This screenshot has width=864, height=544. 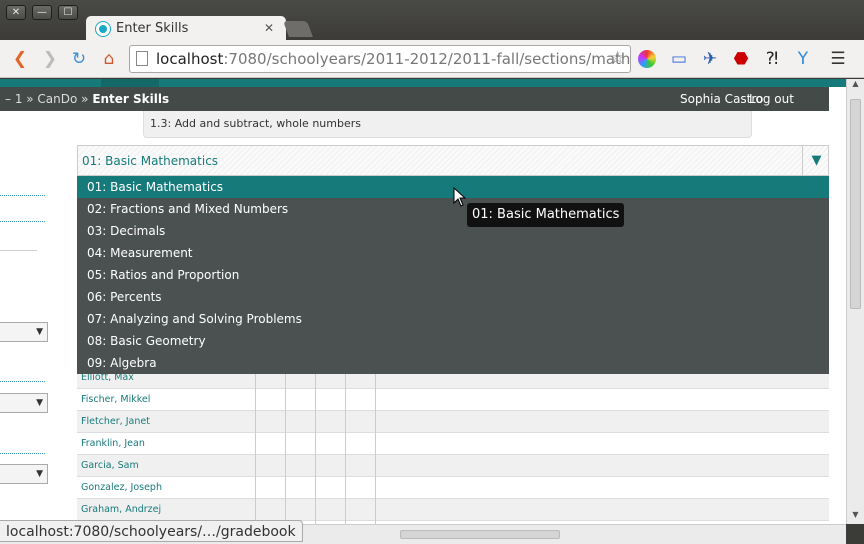 What do you see at coordinates (190, 59) in the screenshot?
I see `address-host: localhost` at bounding box center [190, 59].